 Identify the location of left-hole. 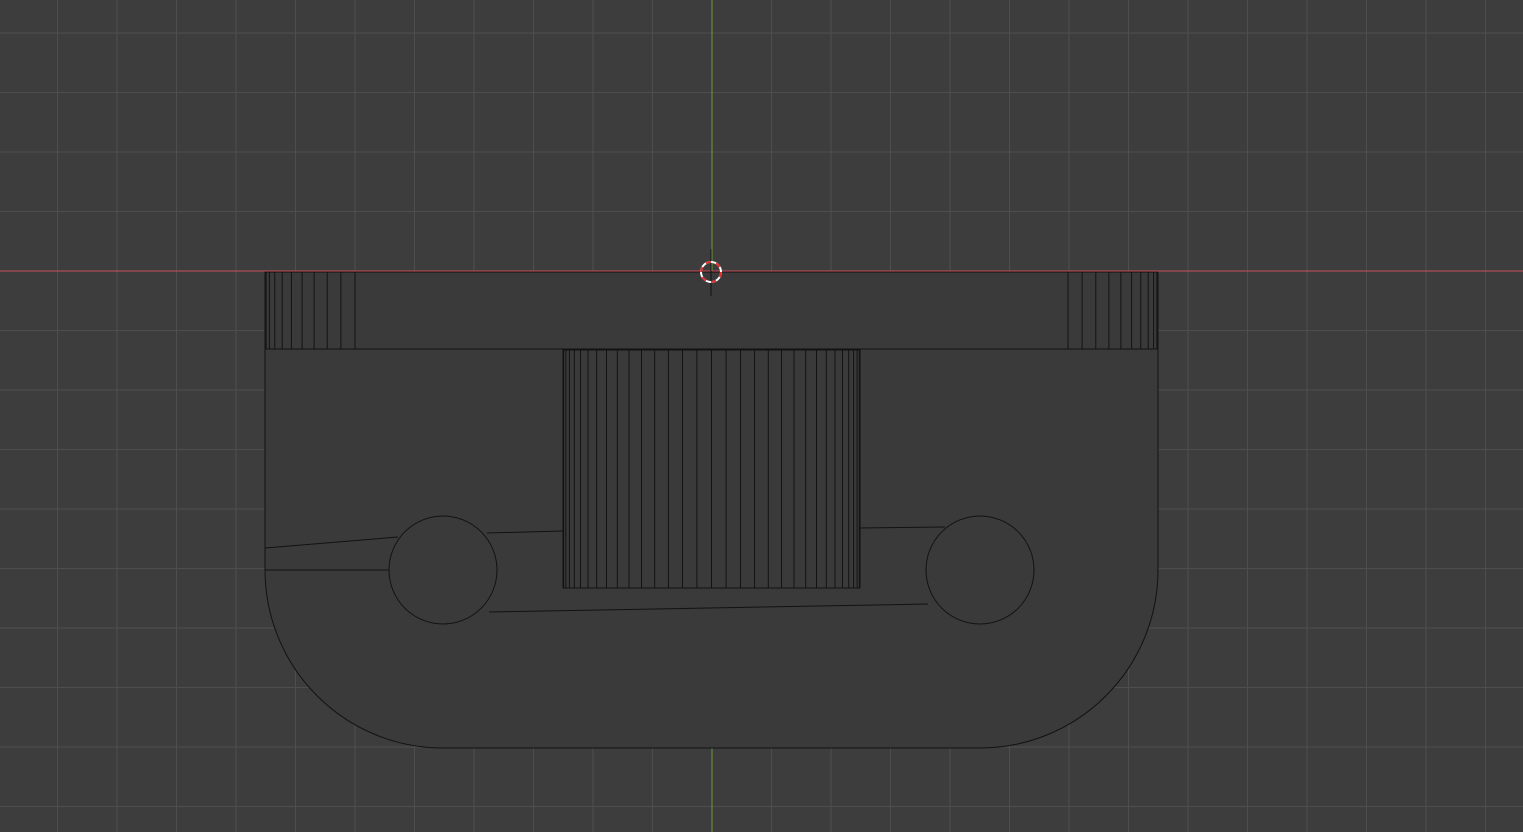
(443, 570).